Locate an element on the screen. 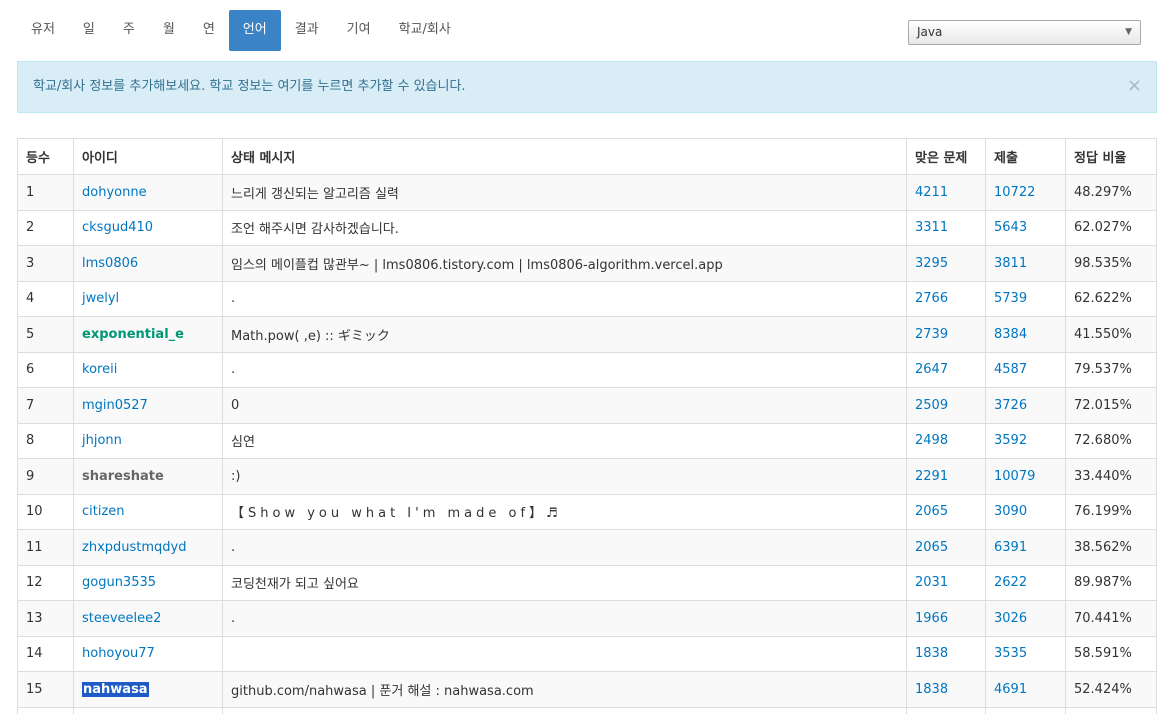 This screenshot has height=714, width=1168. submission-count-link: 5643 is located at coordinates (1010, 227).